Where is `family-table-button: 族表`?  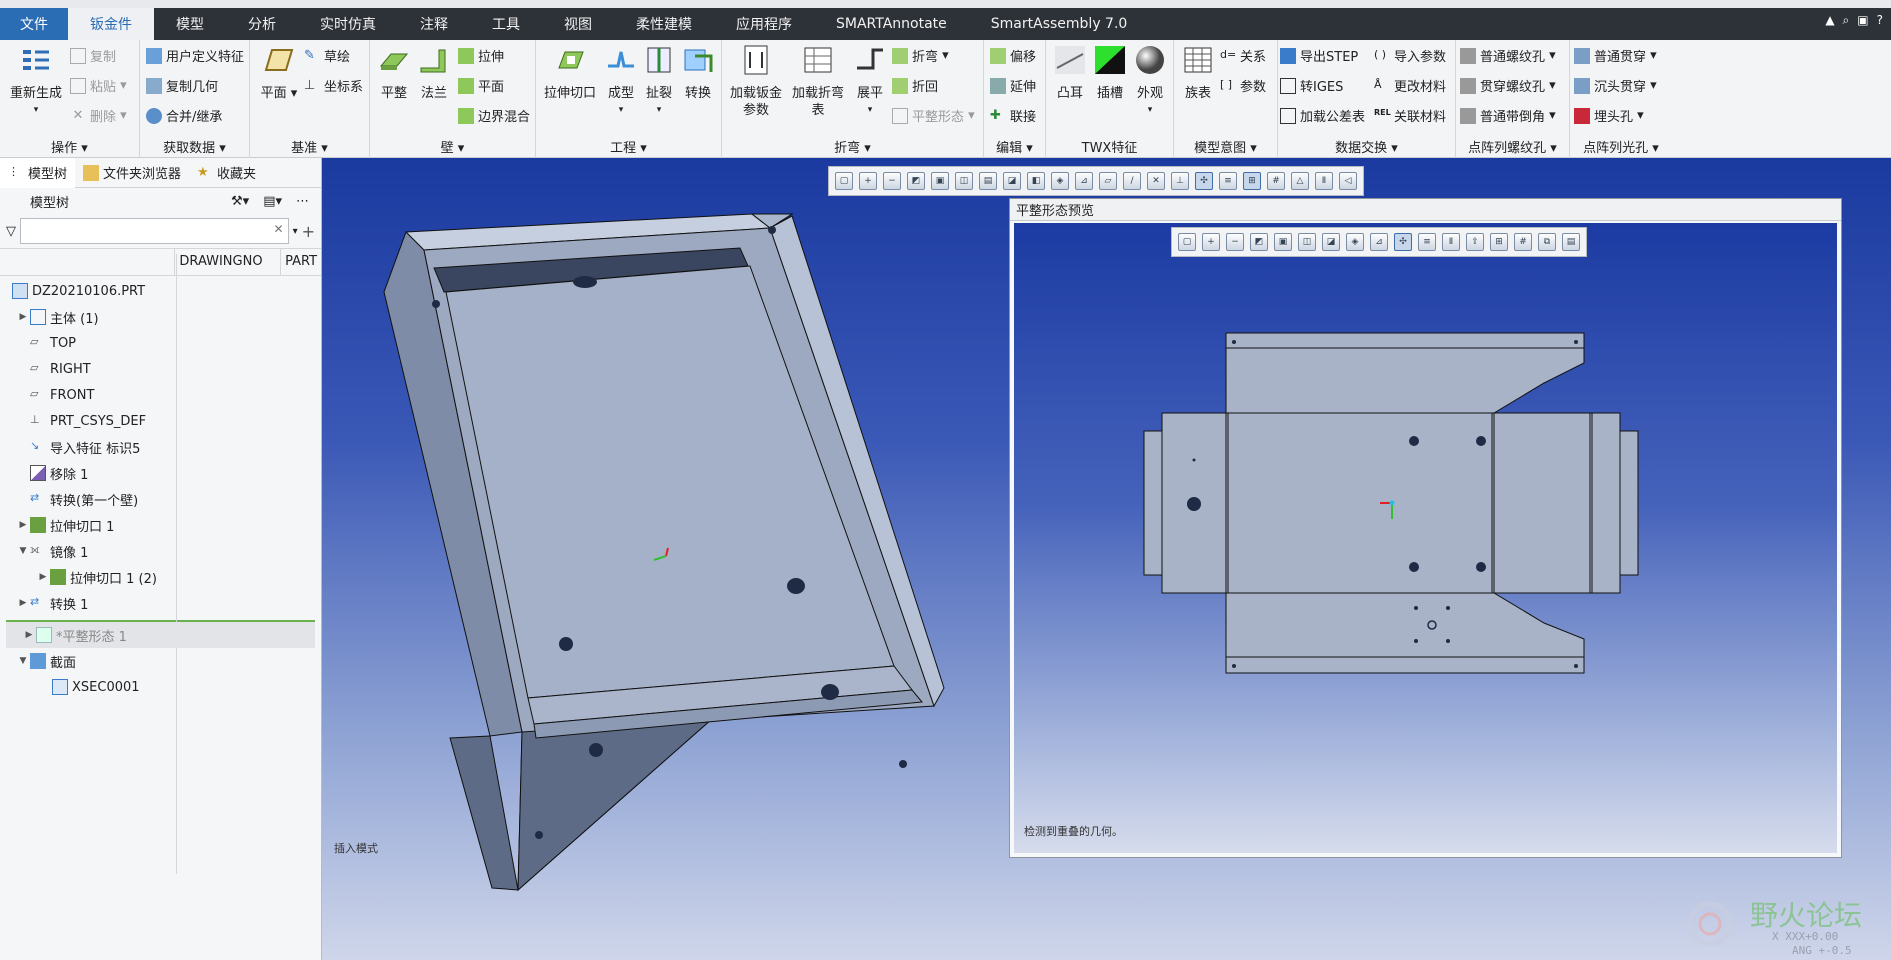
family-table-button: 族表 is located at coordinates (1198, 73).